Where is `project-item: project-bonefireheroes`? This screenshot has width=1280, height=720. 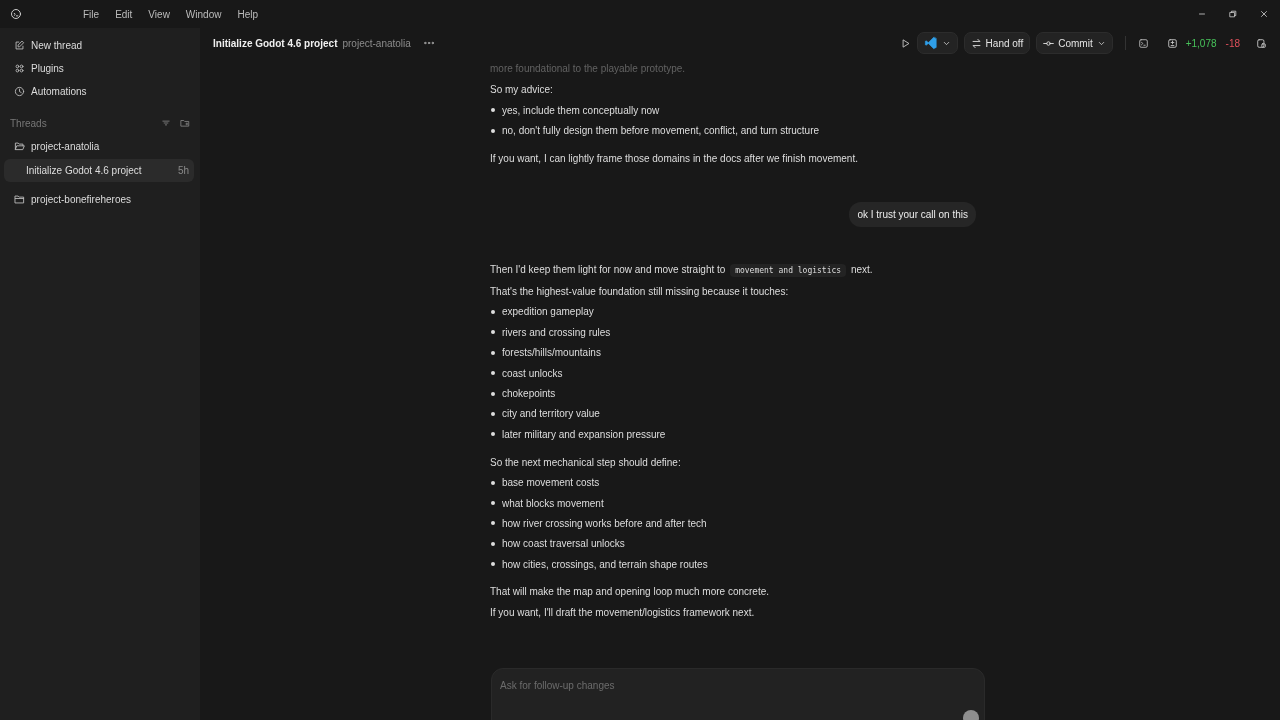 project-item: project-bonefireheroes is located at coordinates (100, 199).